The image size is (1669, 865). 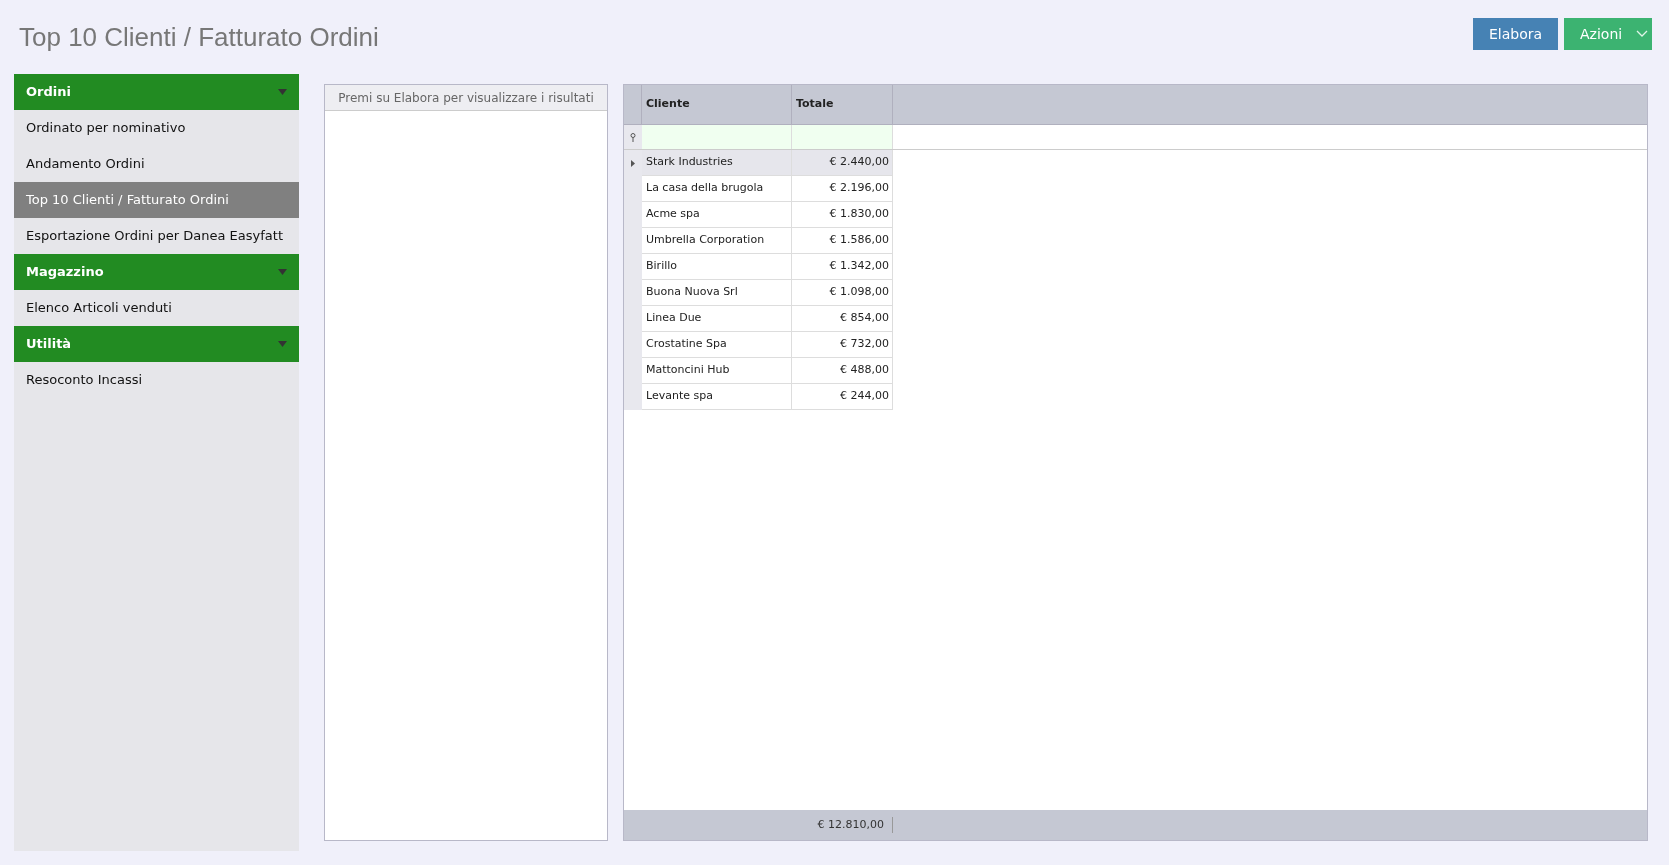 I want to click on sidebar-item: Esportazione Ordini per Danea Easyfatt, so click(x=156, y=236).